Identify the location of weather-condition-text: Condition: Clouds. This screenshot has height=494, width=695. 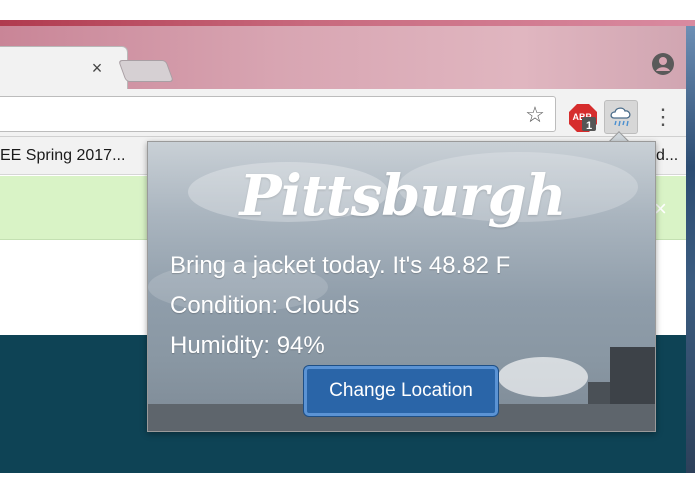
(265, 305).